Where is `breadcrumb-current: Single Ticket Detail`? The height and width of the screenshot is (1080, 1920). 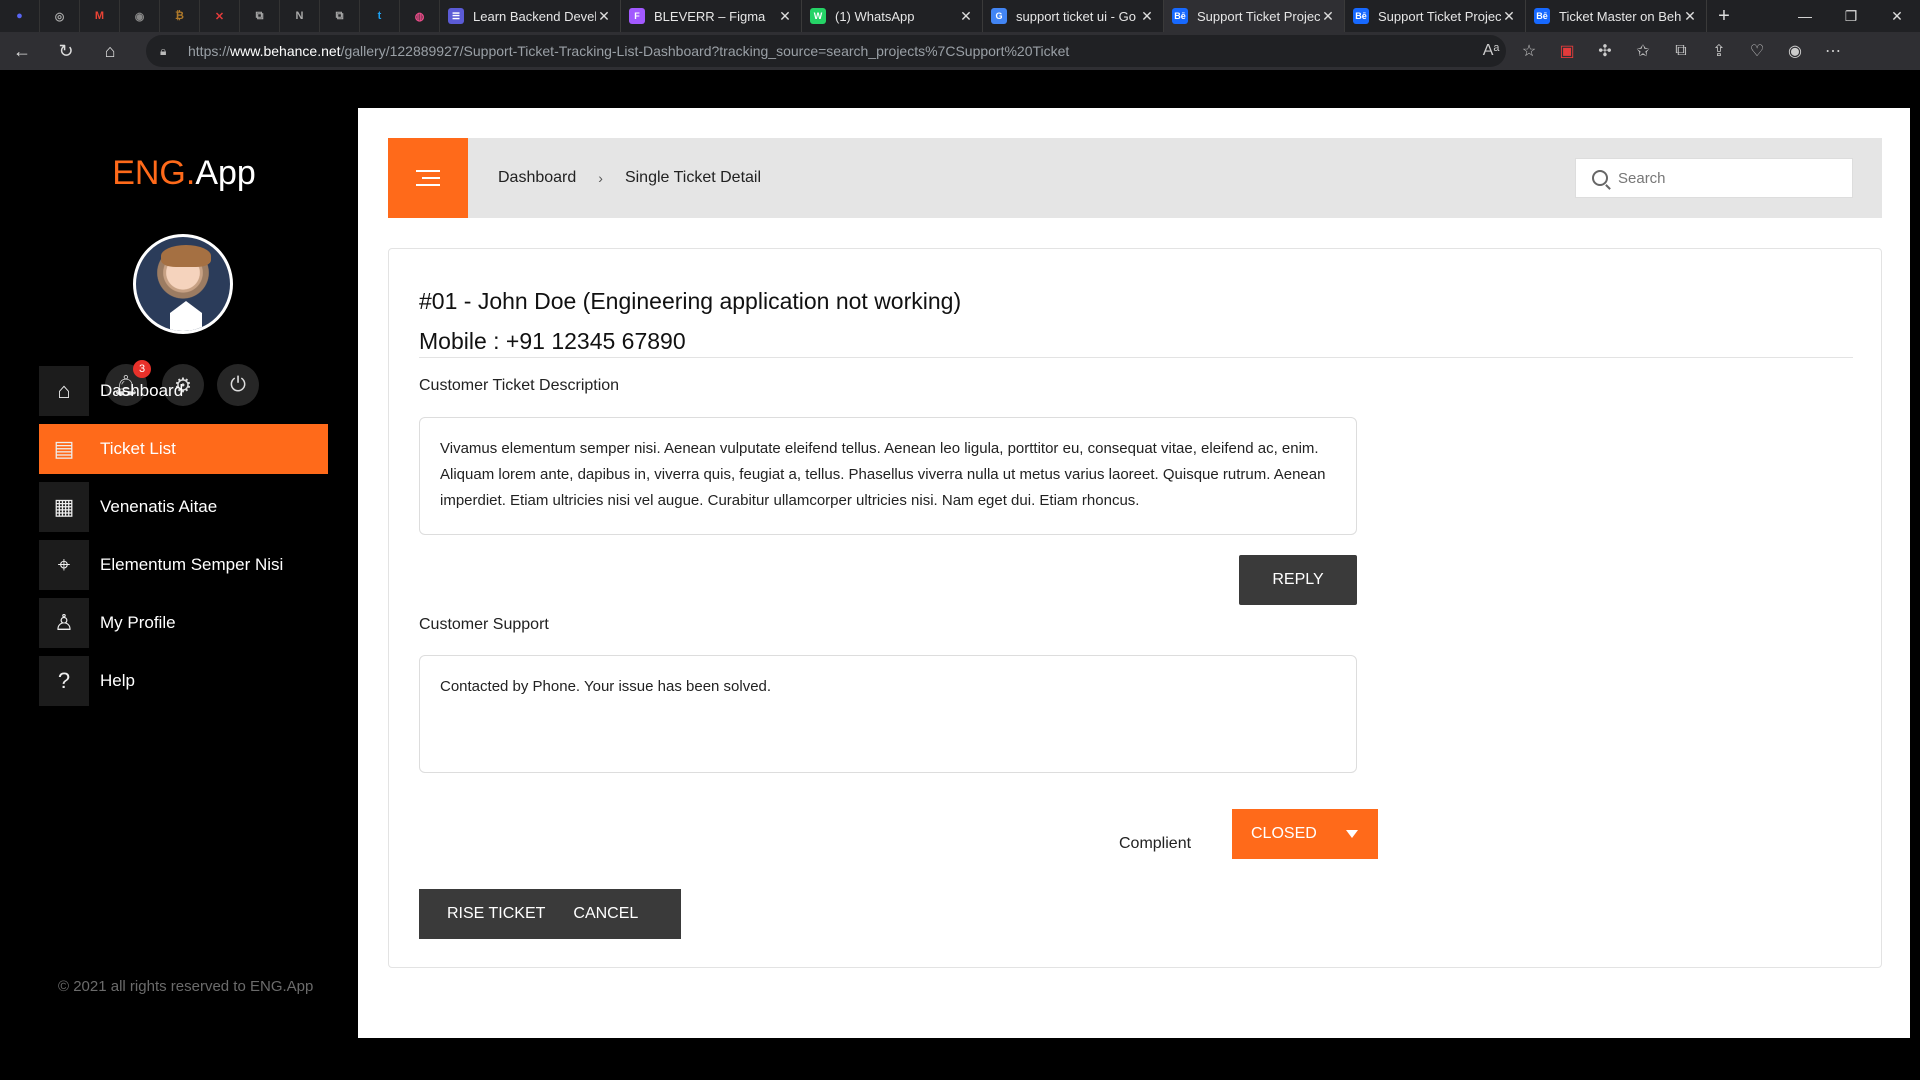
breadcrumb-current: Single Ticket Detail is located at coordinates (693, 177).